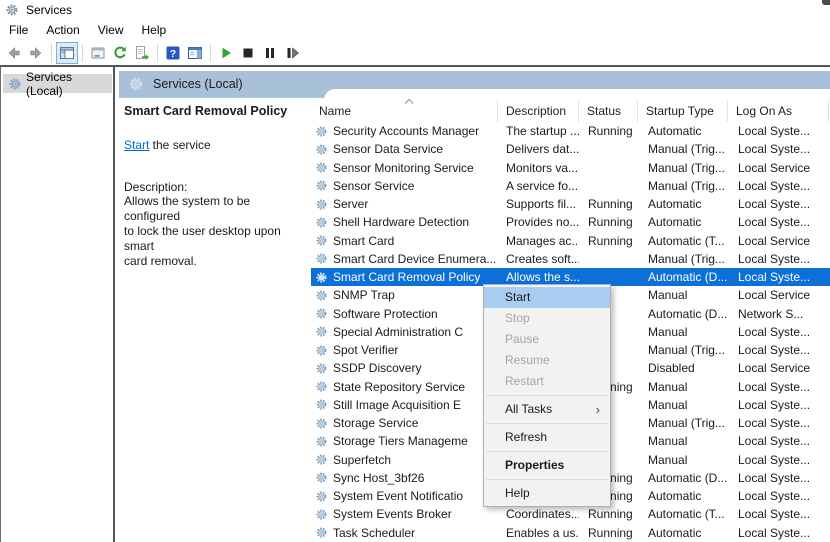 The image size is (830, 542). I want to click on context-menu-item-refresh: Refresh, so click(547, 437).